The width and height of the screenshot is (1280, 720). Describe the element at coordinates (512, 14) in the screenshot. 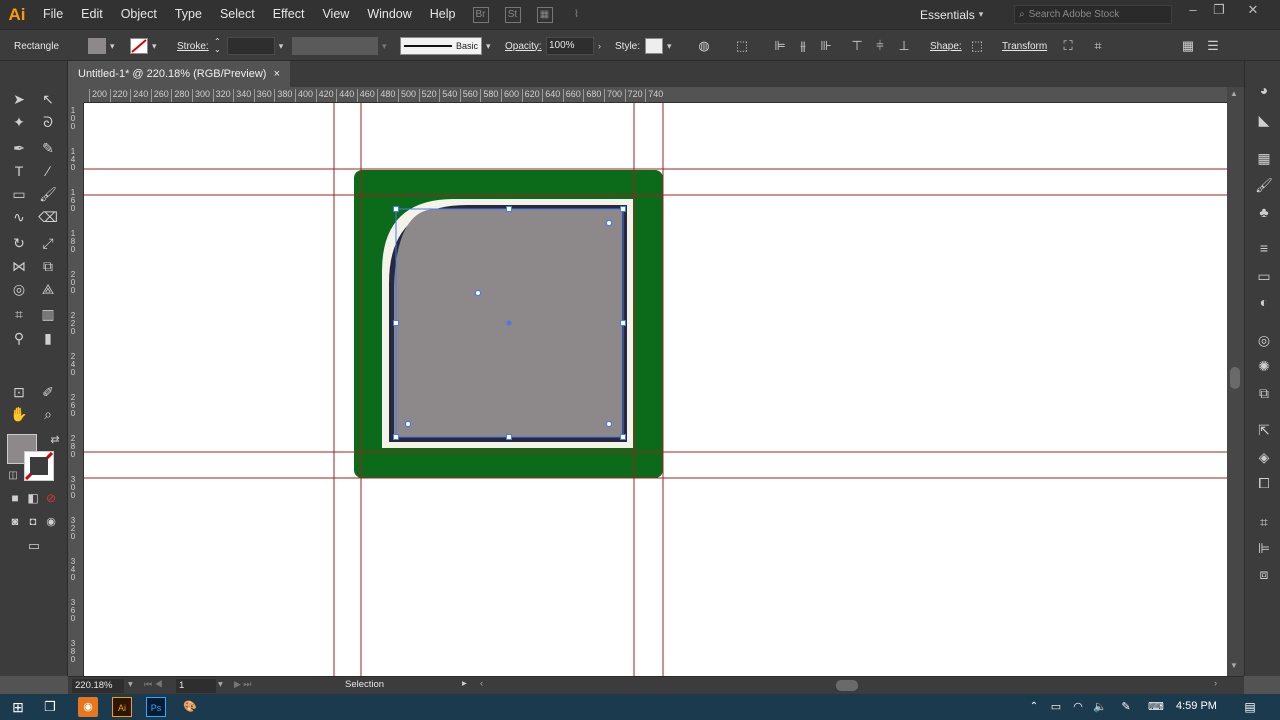

I see `stock-icon: St` at that location.